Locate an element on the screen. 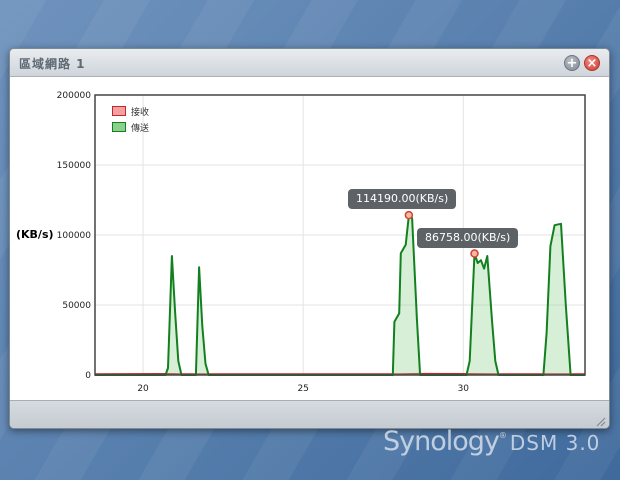  brand-name: Synology is located at coordinates (441, 441).